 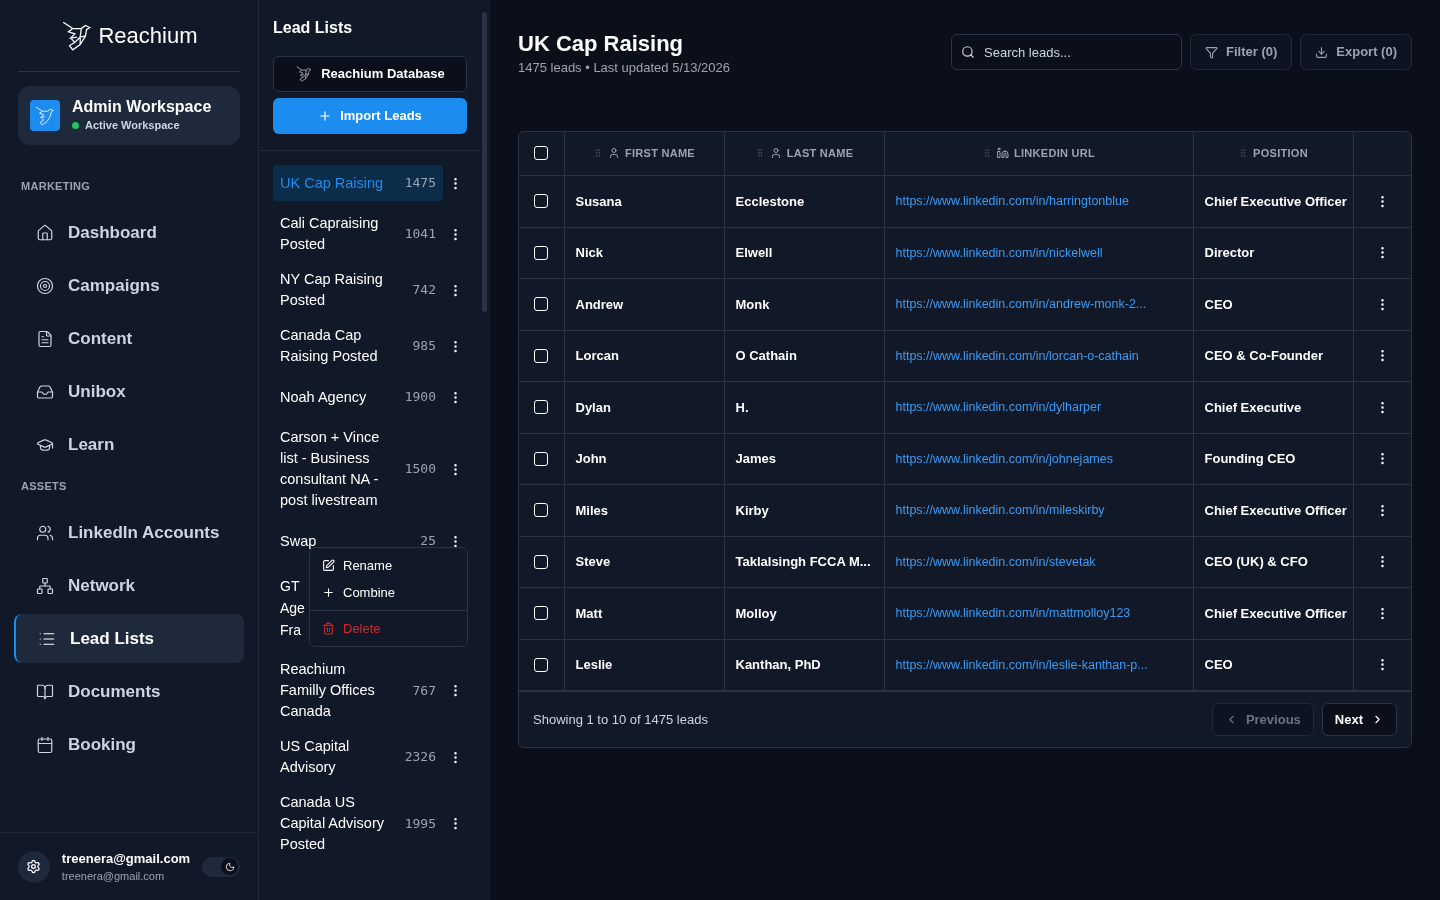 What do you see at coordinates (541, 153) in the screenshot?
I see `select-all-checkbox` at bounding box center [541, 153].